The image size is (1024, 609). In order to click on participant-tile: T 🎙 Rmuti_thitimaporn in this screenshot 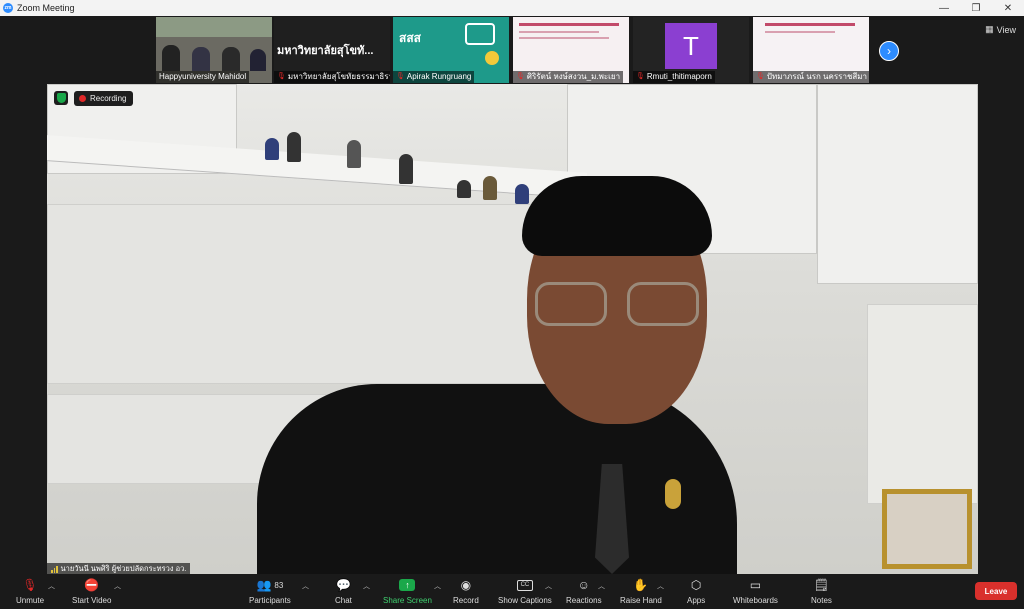, I will do `click(691, 50)`.